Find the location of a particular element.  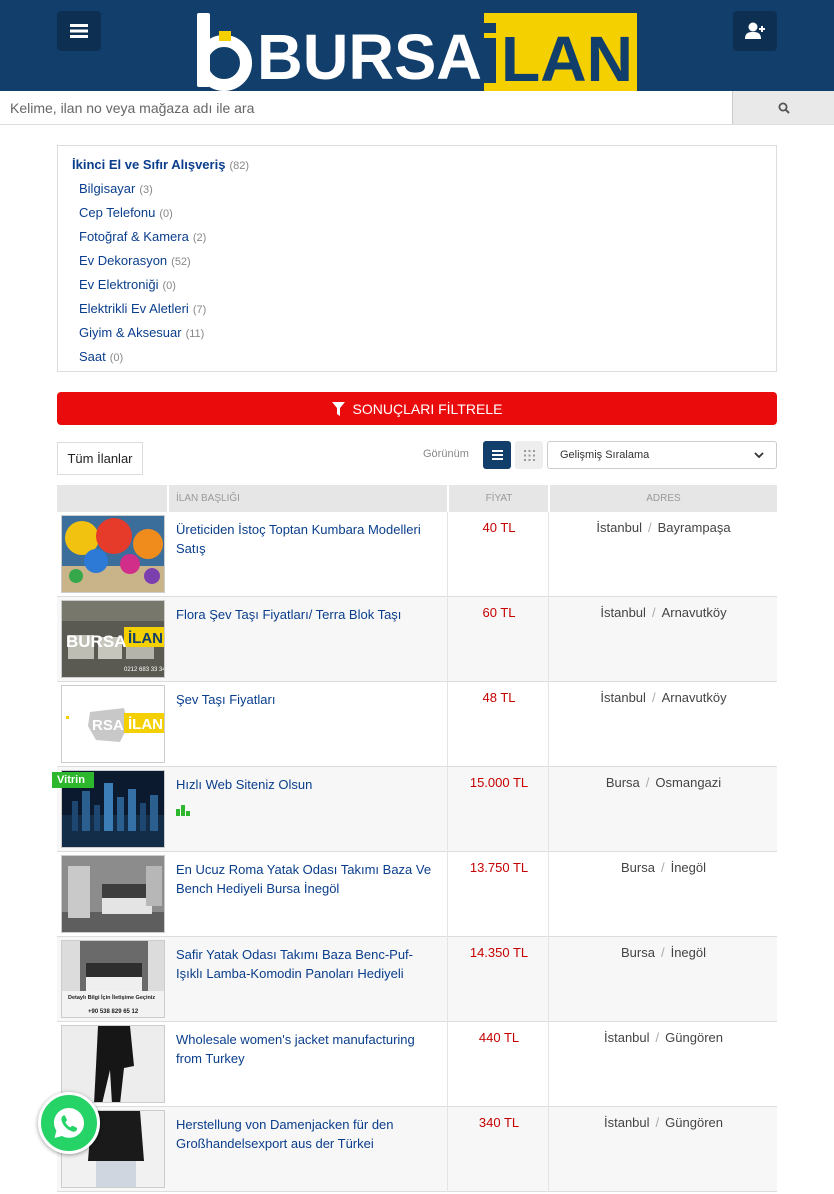

listing-address: İstanbul / Bayrampaşa is located at coordinates (663, 527).